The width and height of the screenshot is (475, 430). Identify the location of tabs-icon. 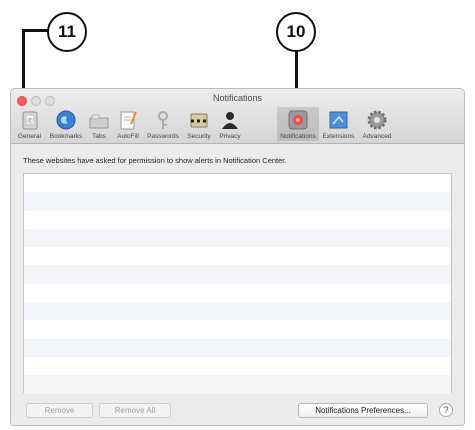
(99, 122).